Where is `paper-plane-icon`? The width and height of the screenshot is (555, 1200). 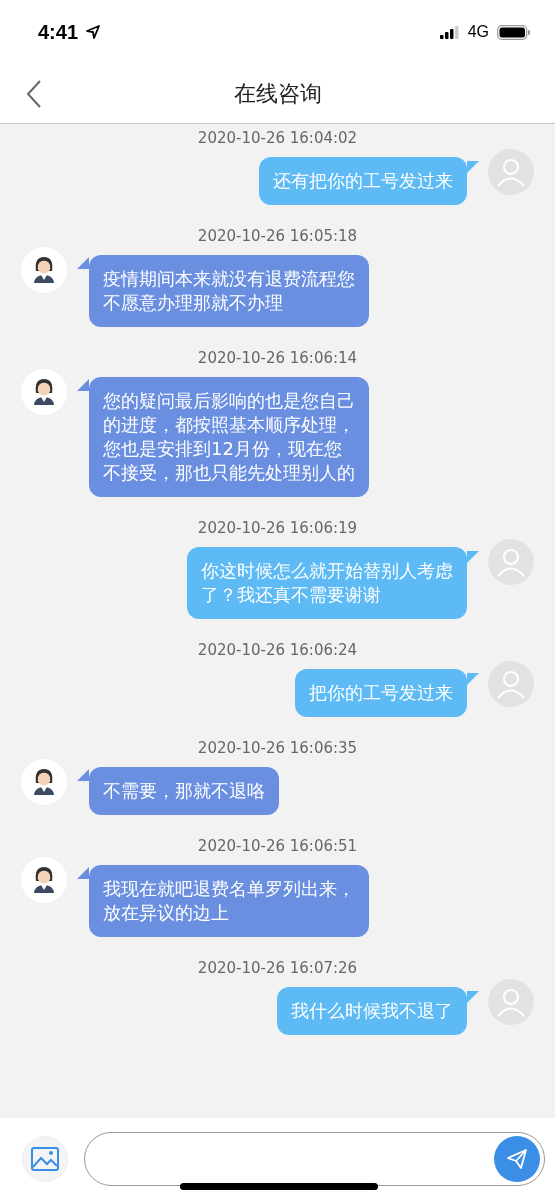
paper-plane-icon is located at coordinates (517, 1159).